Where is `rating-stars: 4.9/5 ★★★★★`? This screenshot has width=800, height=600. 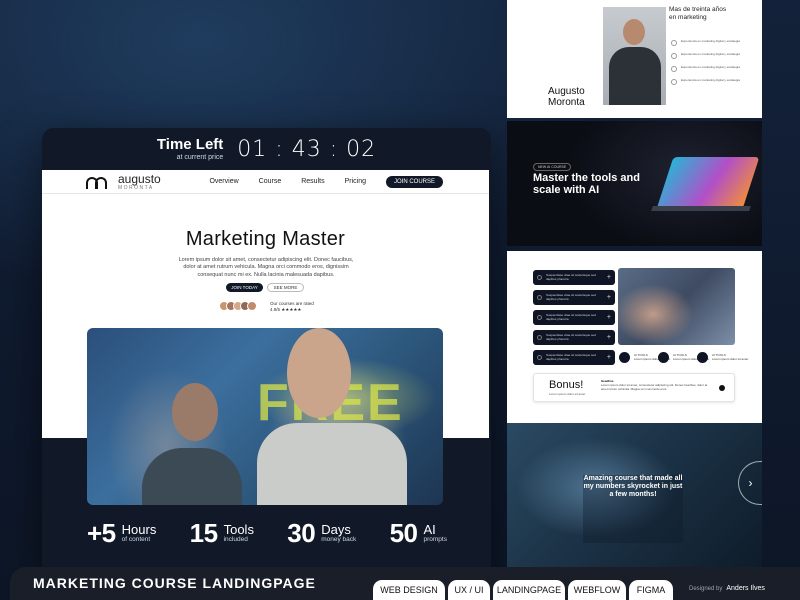 rating-stars: 4.9/5 ★★★★★ is located at coordinates (286, 310).